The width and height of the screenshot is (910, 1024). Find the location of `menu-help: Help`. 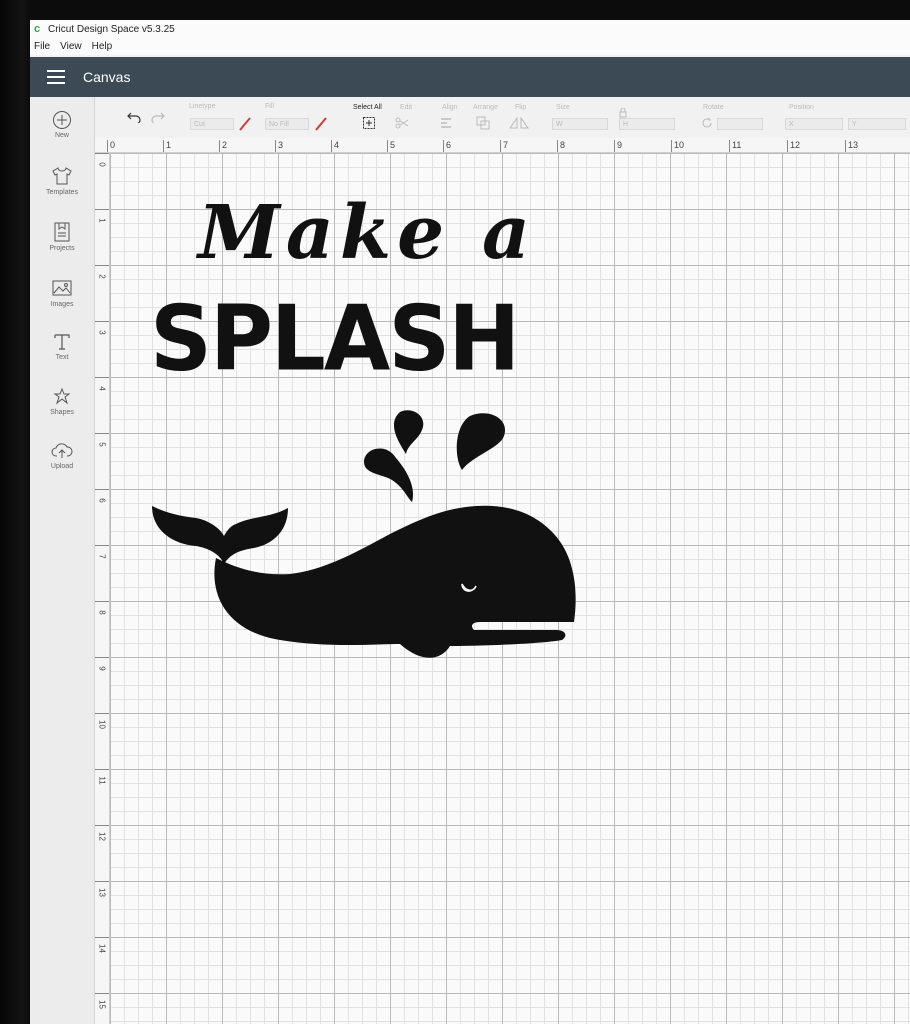

menu-help: Help is located at coordinates (102, 46).